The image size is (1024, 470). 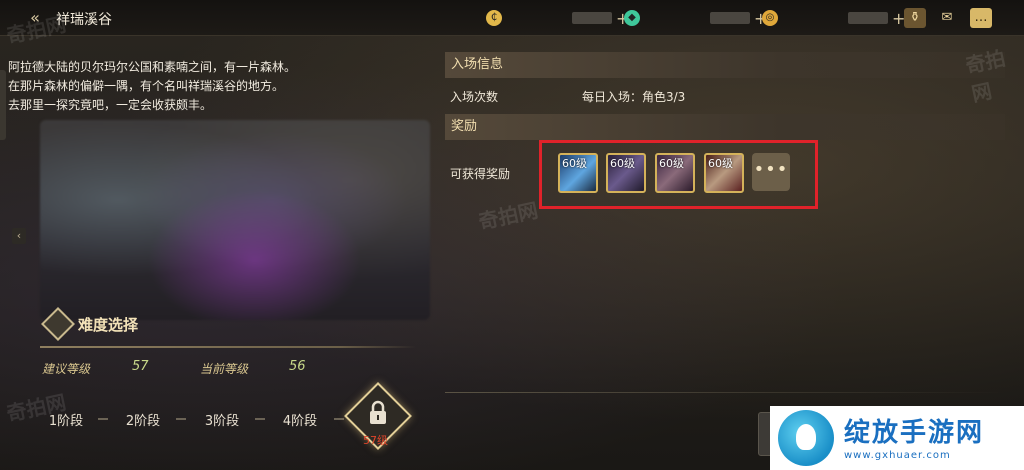 What do you see at coordinates (3, 105) in the screenshot?
I see `side-handle` at bounding box center [3, 105].